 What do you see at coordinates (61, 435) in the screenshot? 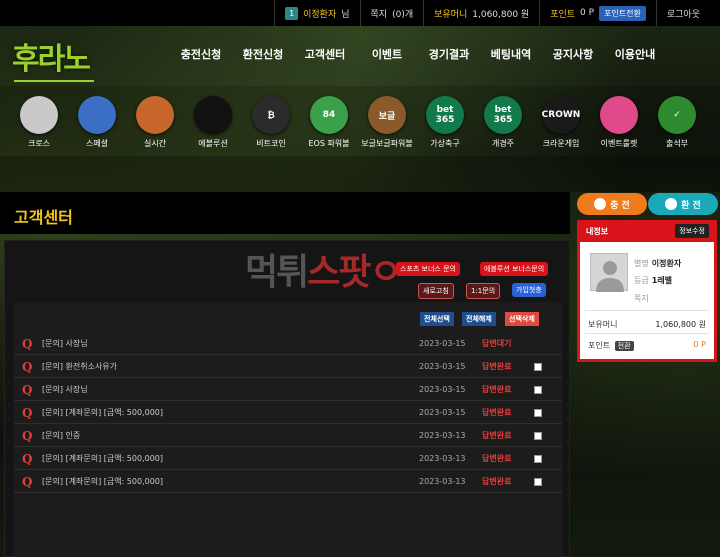
I see `row-subject: [문의] 인증` at bounding box center [61, 435].